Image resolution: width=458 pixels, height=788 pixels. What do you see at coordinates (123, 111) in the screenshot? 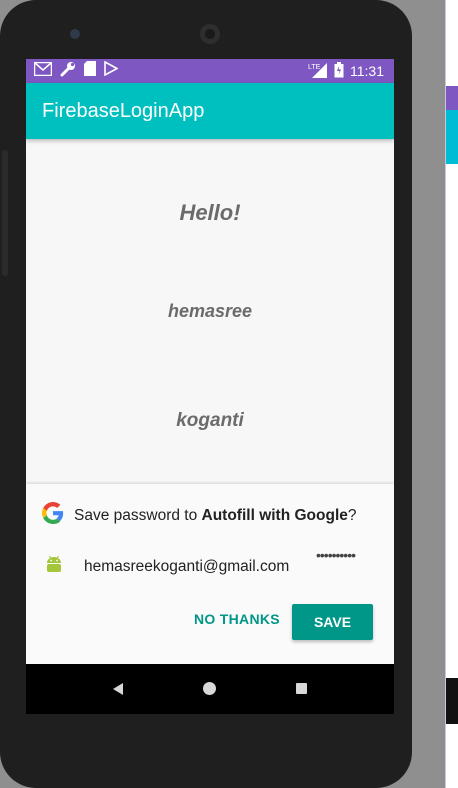
I see `app-title: FirebaseLoginApp` at bounding box center [123, 111].